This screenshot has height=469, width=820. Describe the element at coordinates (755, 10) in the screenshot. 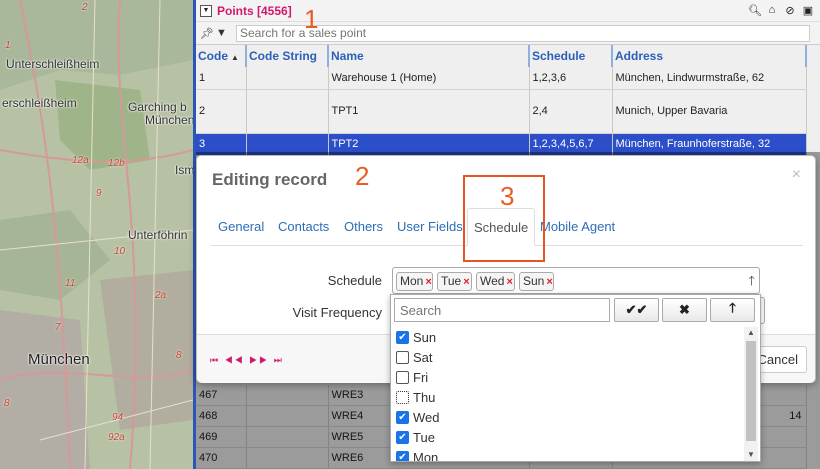

I see `zoom-icon: 🔍︎` at that location.